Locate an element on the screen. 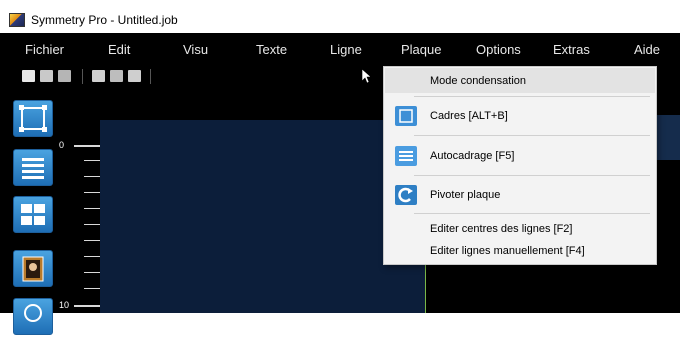 The height and width of the screenshot is (339, 680). new-file-icon is located at coordinates (28, 76).